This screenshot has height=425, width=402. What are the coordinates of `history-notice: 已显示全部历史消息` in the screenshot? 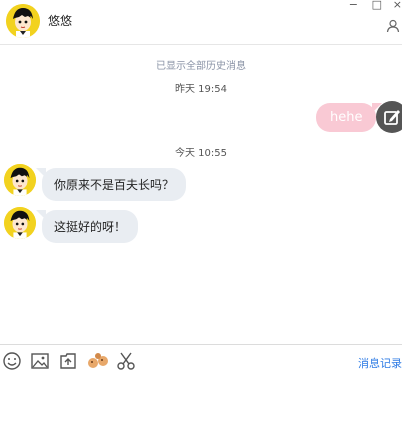 It's located at (201, 66).